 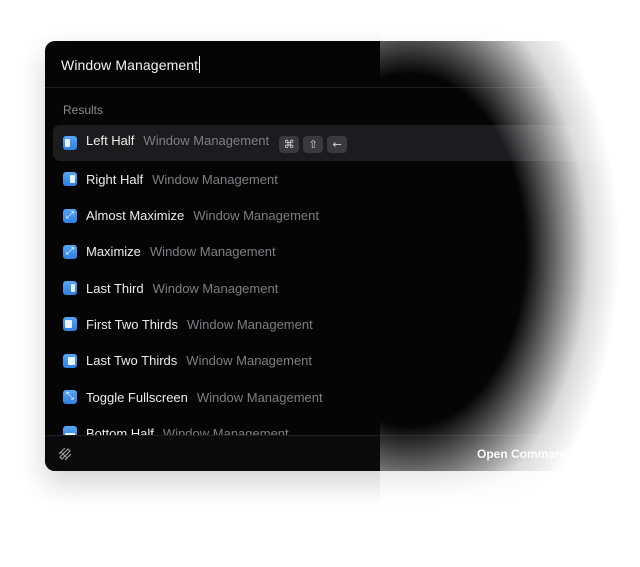 What do you see at coordinates (289, 144) in the screenshot?
I see `command-key: ⌘` at bounding box center [289, 144].